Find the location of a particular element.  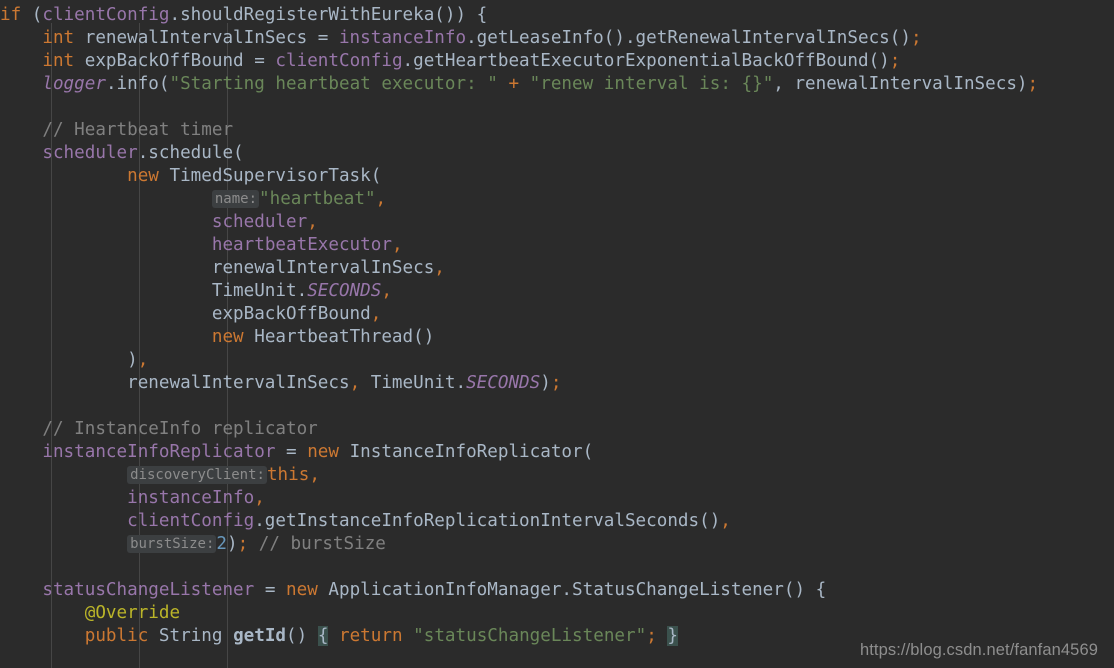

parameter-name-hint: name: is located at coordinates (235, 199).